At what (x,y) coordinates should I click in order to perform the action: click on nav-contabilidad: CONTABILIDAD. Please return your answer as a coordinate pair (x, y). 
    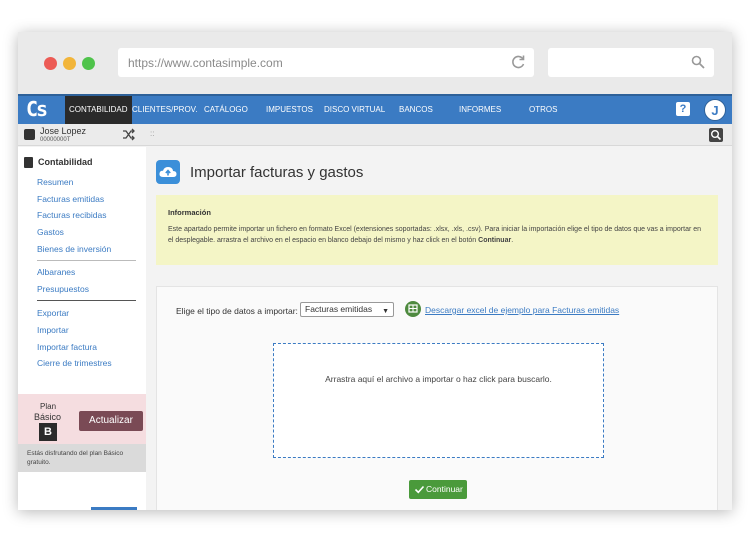
    Looking at the image, I should click on (98, 110).